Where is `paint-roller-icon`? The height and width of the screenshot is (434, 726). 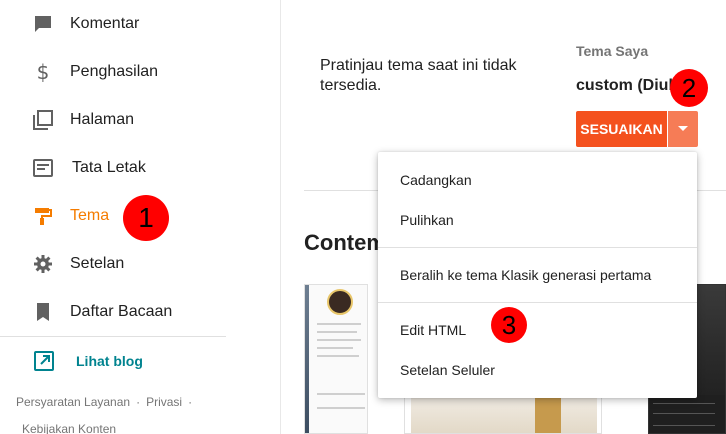 paint-roller-icon is located at coordinates (43, 216).